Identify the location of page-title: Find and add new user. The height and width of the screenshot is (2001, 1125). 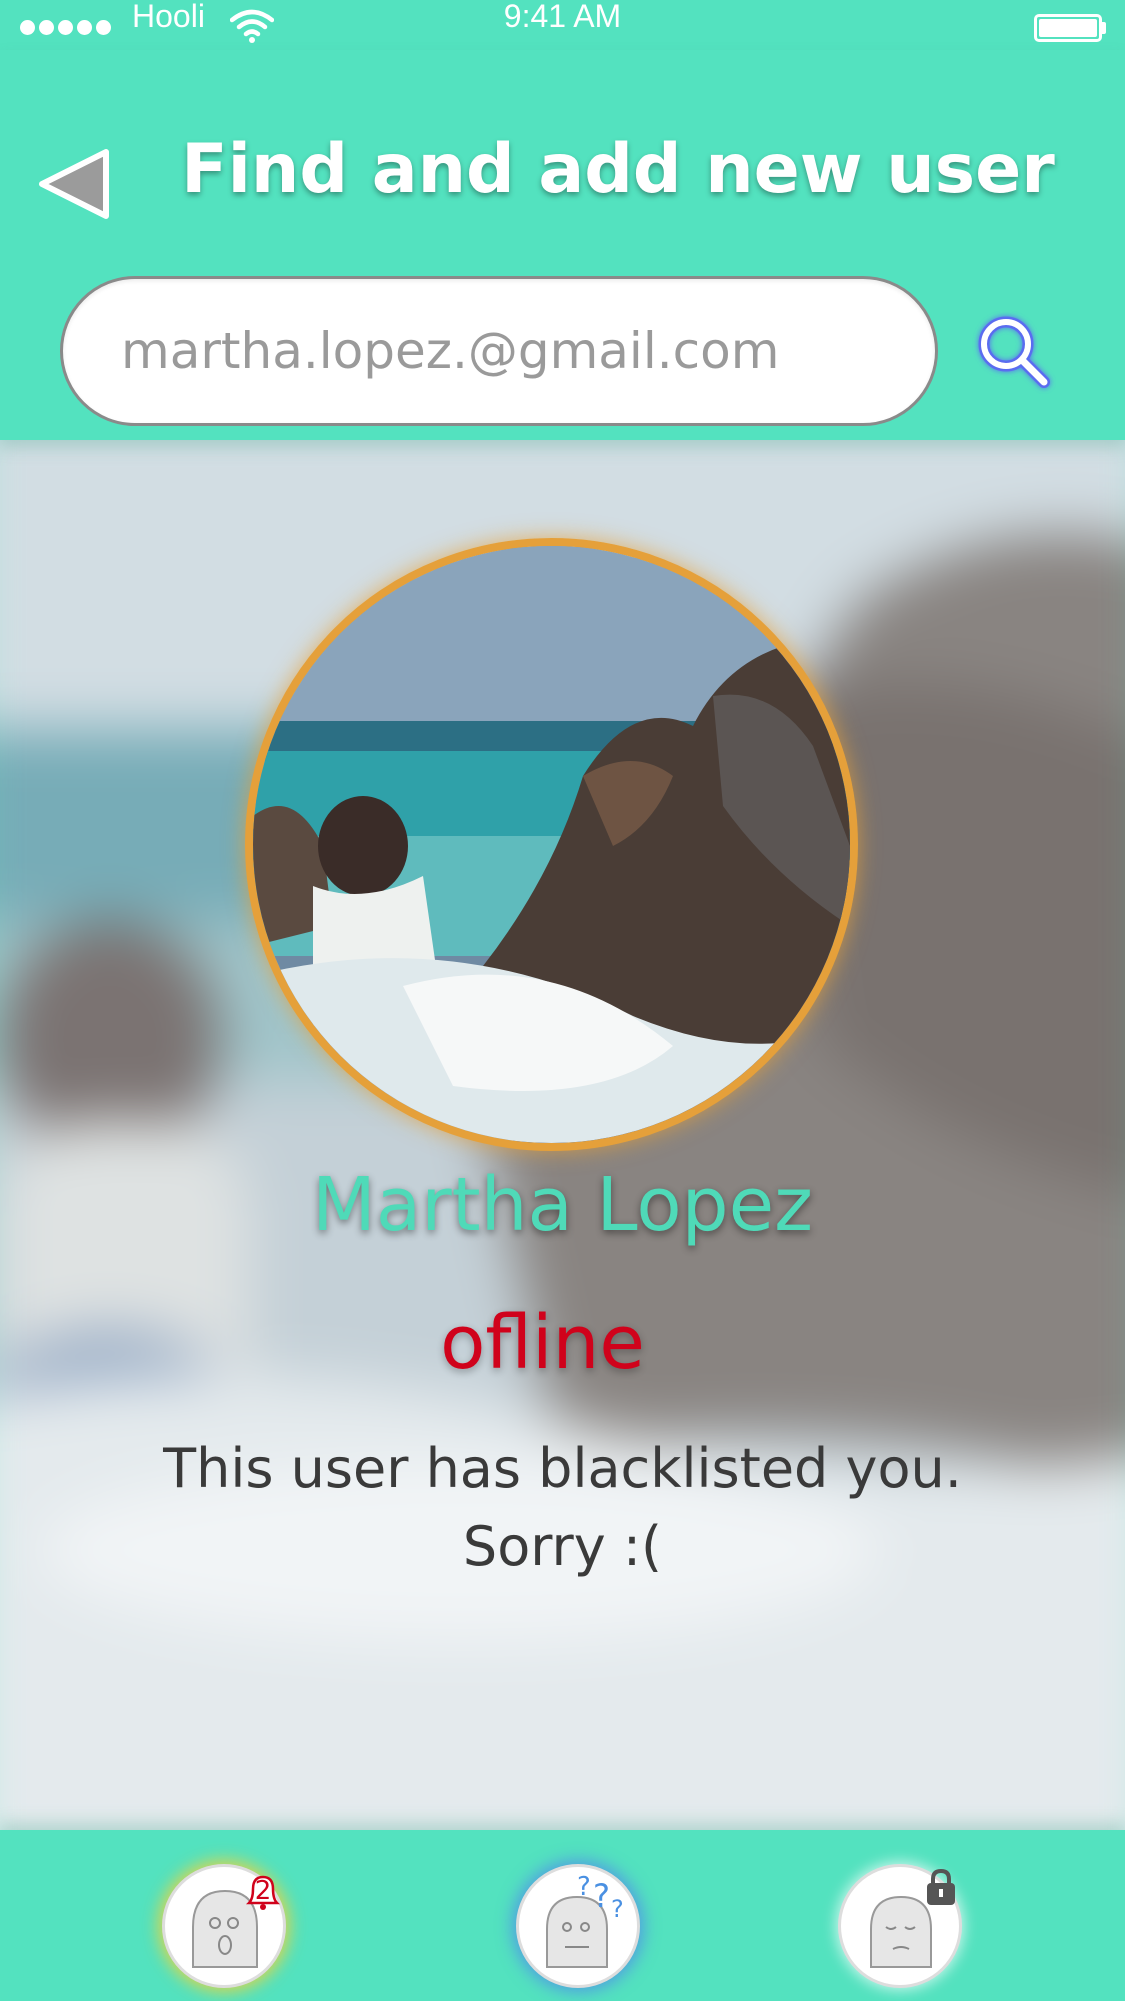
(618, 169).